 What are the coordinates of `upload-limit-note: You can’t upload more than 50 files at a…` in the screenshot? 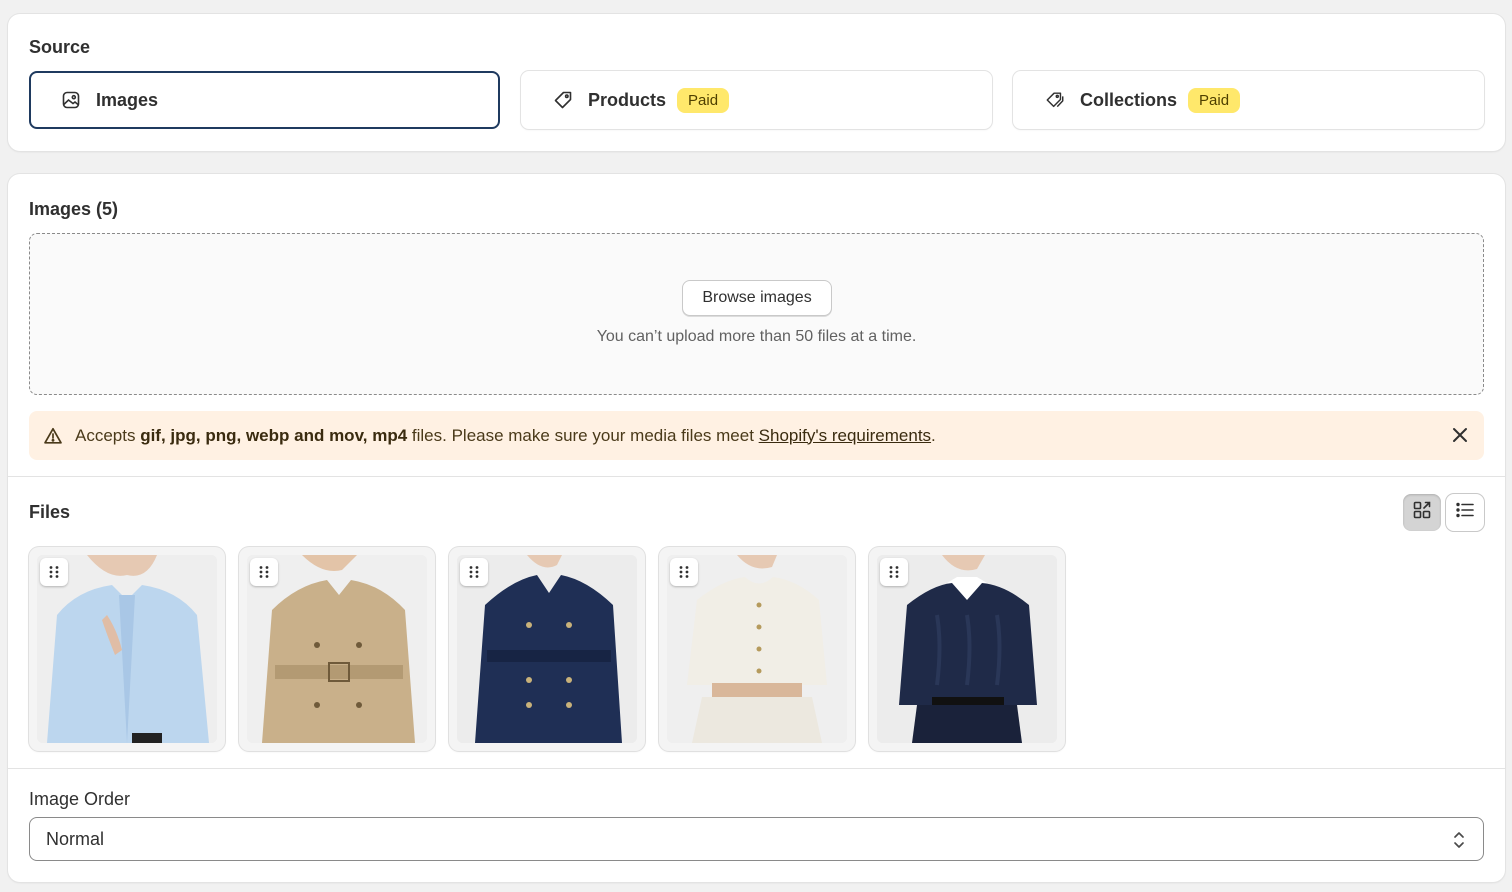 It's located at (756, 336).